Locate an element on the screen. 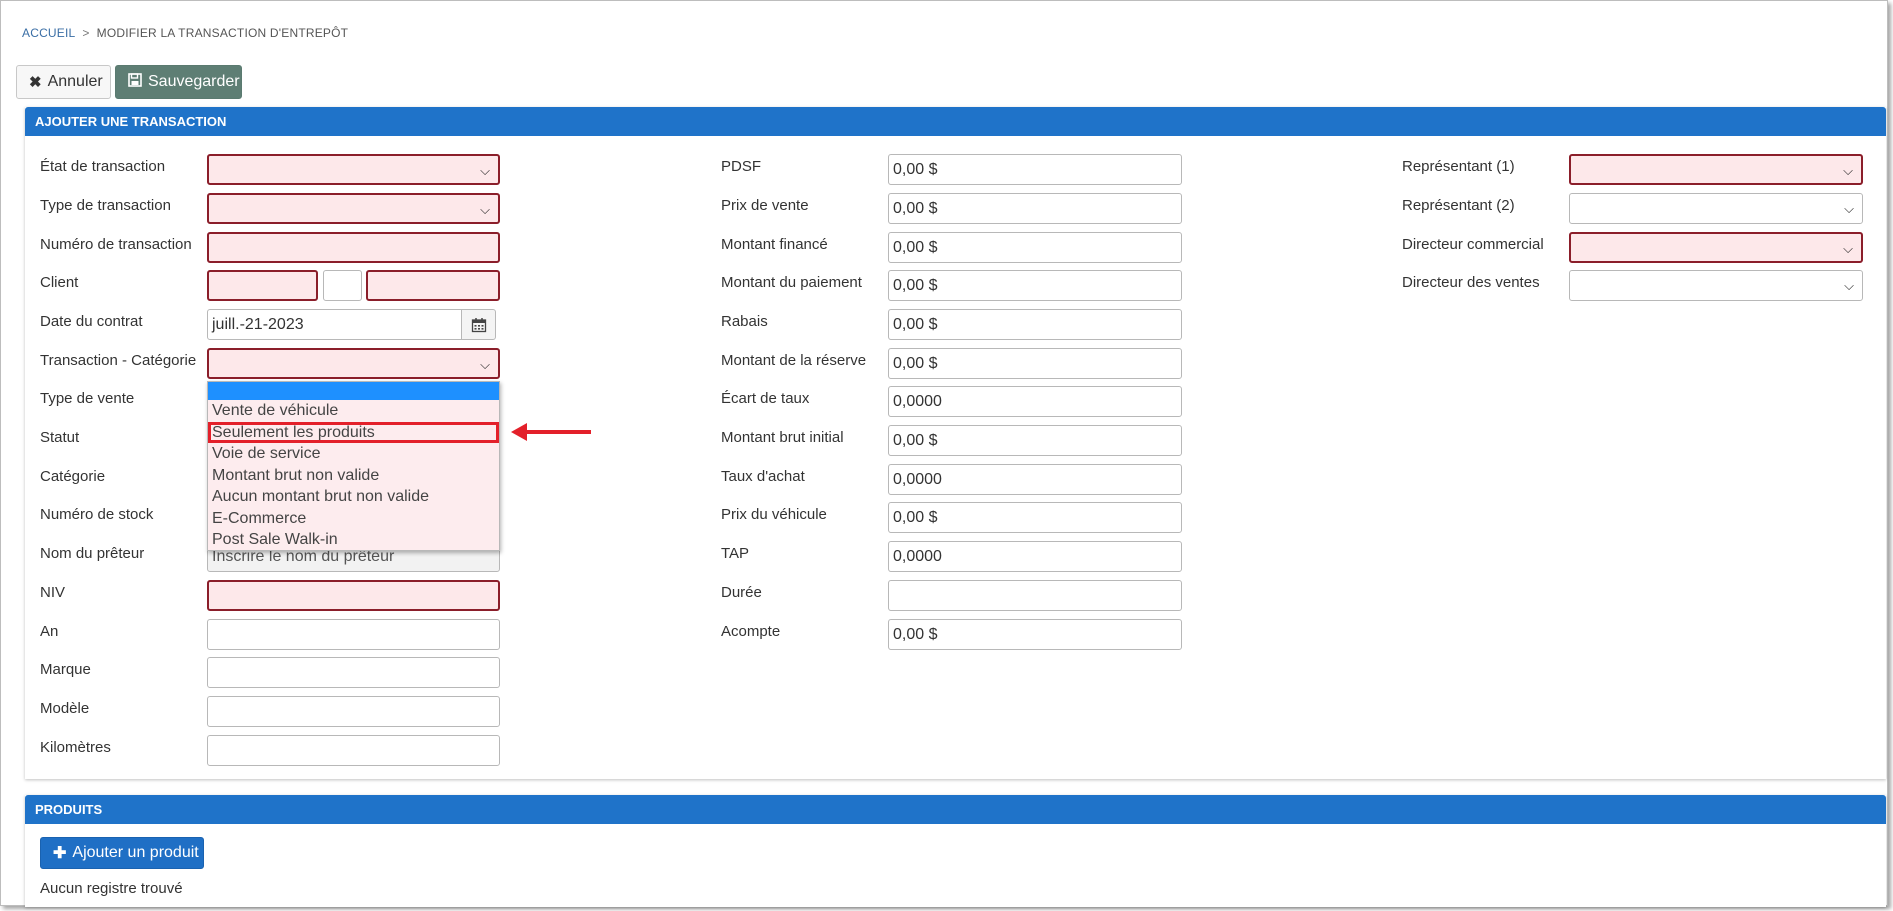 The width and height of the screenshot is (1893, 911). rep1-label: Représentant (1) is located at coordinates (1458, 166).